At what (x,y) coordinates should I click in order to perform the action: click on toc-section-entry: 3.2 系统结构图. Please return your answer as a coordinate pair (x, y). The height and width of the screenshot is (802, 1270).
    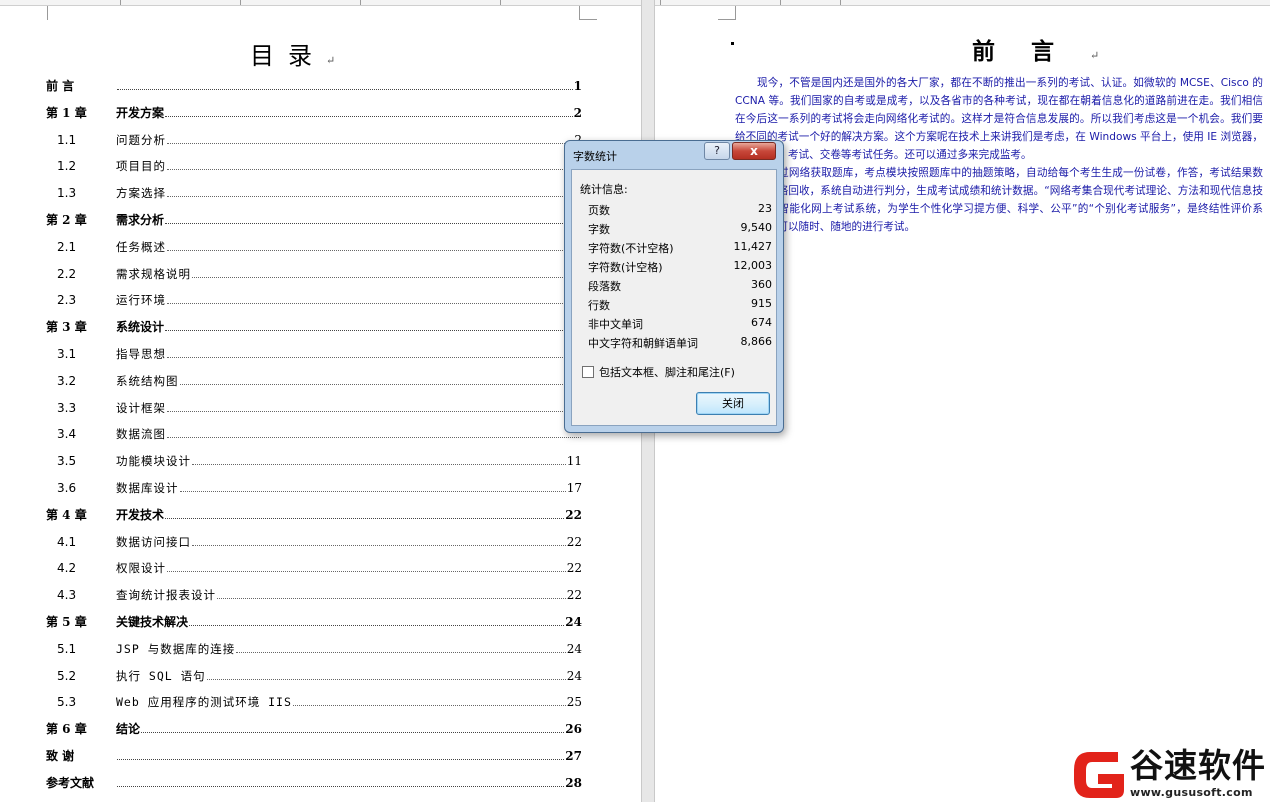
    Looking at the image, I should click on (314, 378).